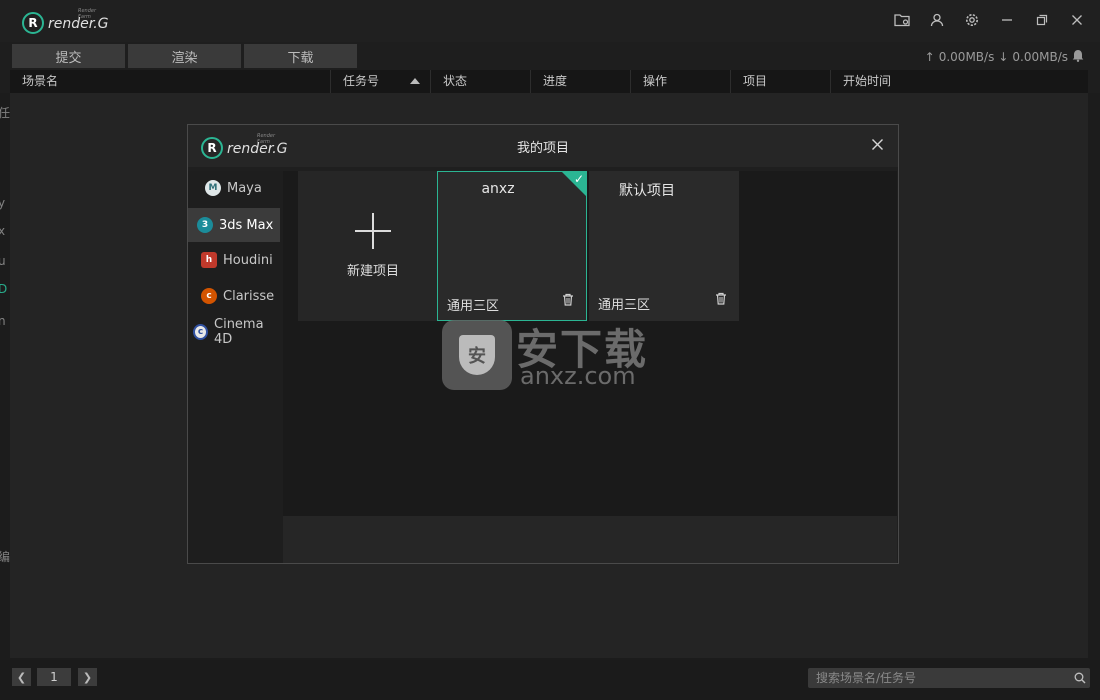 This screenshot has height=700, width=1100. Describe the element at coordinates (54, 677) in the screenshot. I see `page-number: 1` at that location.